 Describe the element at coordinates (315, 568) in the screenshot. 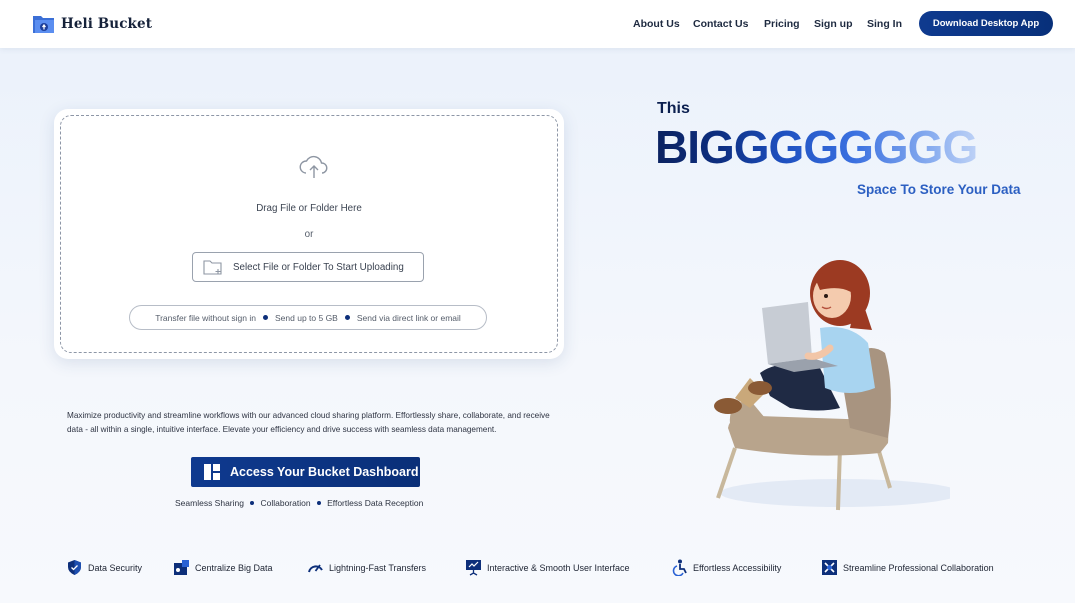

I see `speedometer-icon` at that location.